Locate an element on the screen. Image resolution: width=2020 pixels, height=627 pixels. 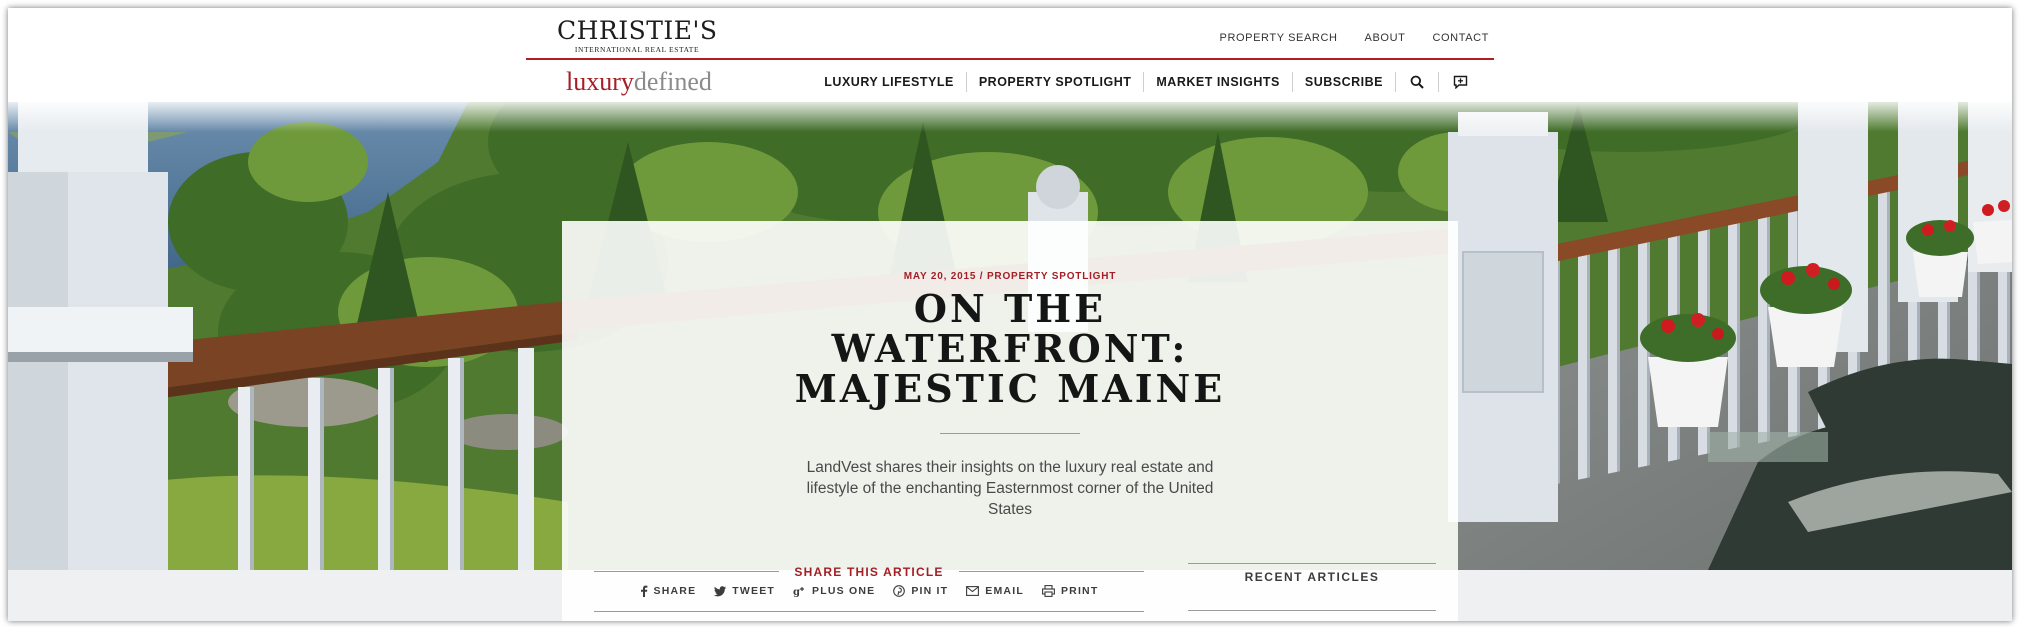
share-label-plus-one: PLUS ONE is located at coordinates (844, 591).